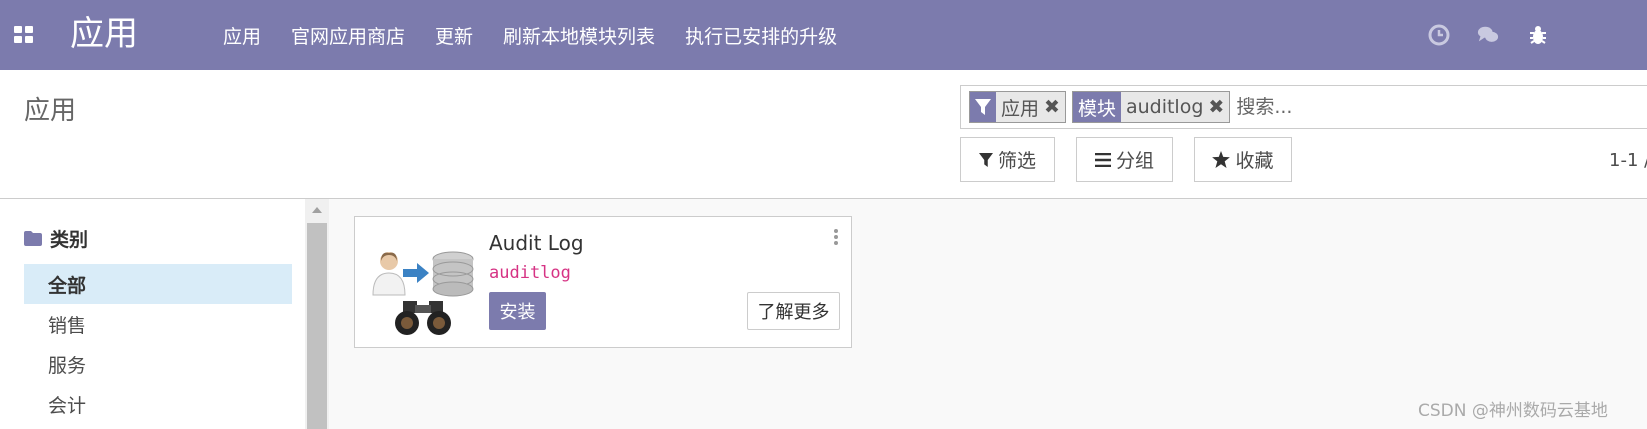 The width and height of the screenshot is (1647, 429). Describe the element at coordinates (1628, 160) in the screenshot. I see `pager-value: 1-1 /` at that location.